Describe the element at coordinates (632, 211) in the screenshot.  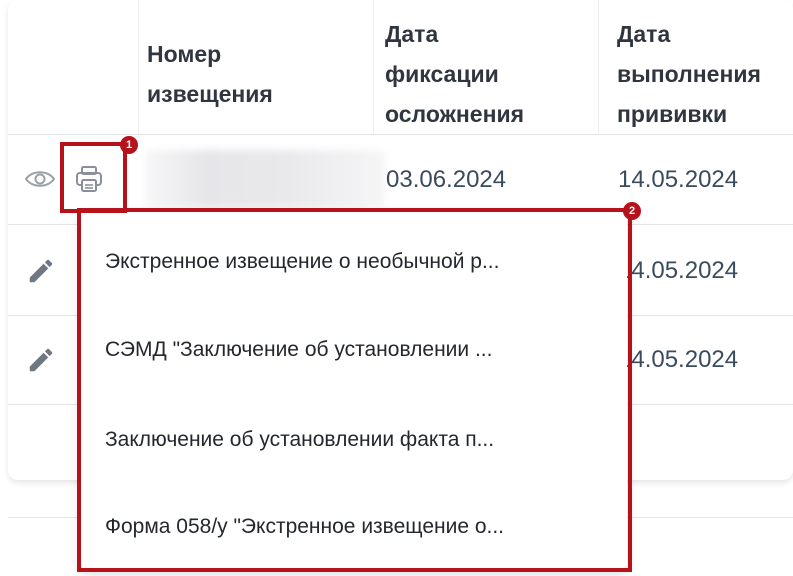
I see `callout-badge-2: 2` at that location.